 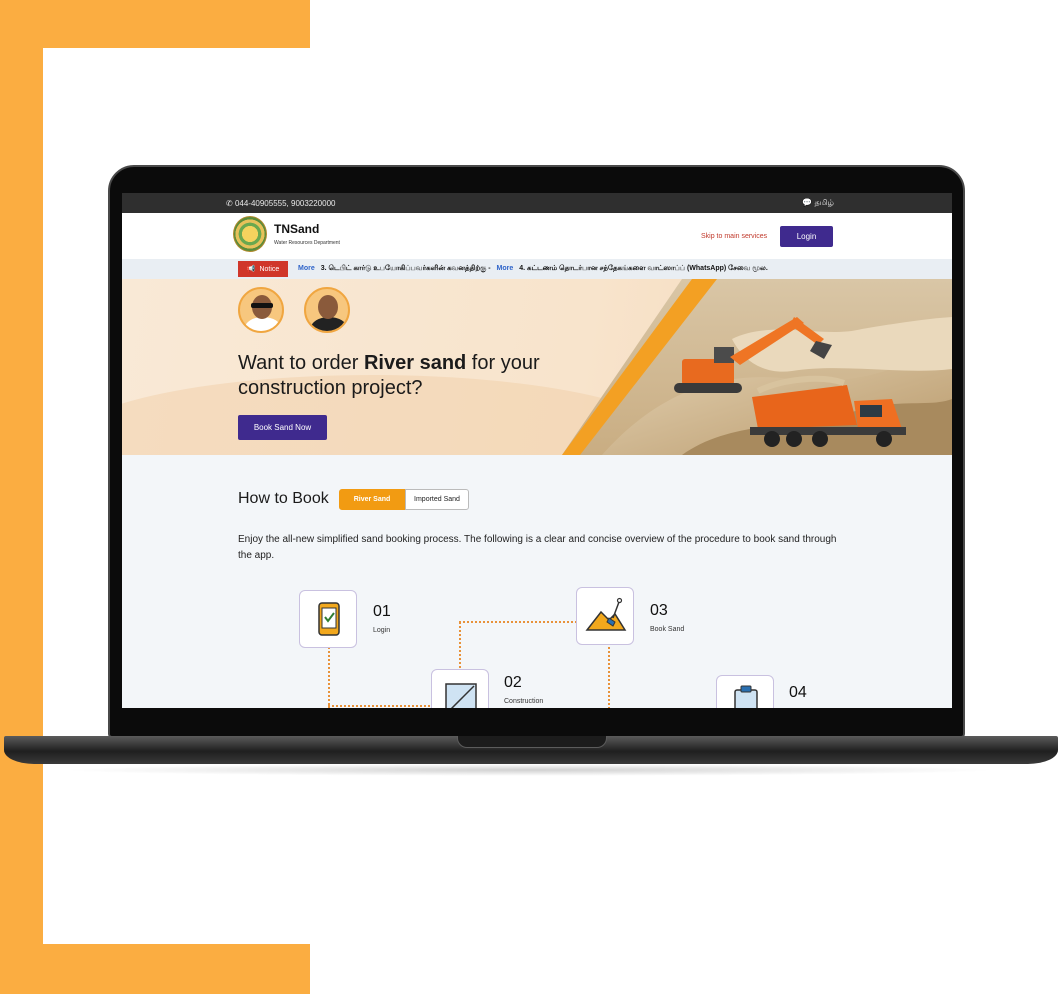 I want to click on step-number-03: 03, so click(x=659, y=610).